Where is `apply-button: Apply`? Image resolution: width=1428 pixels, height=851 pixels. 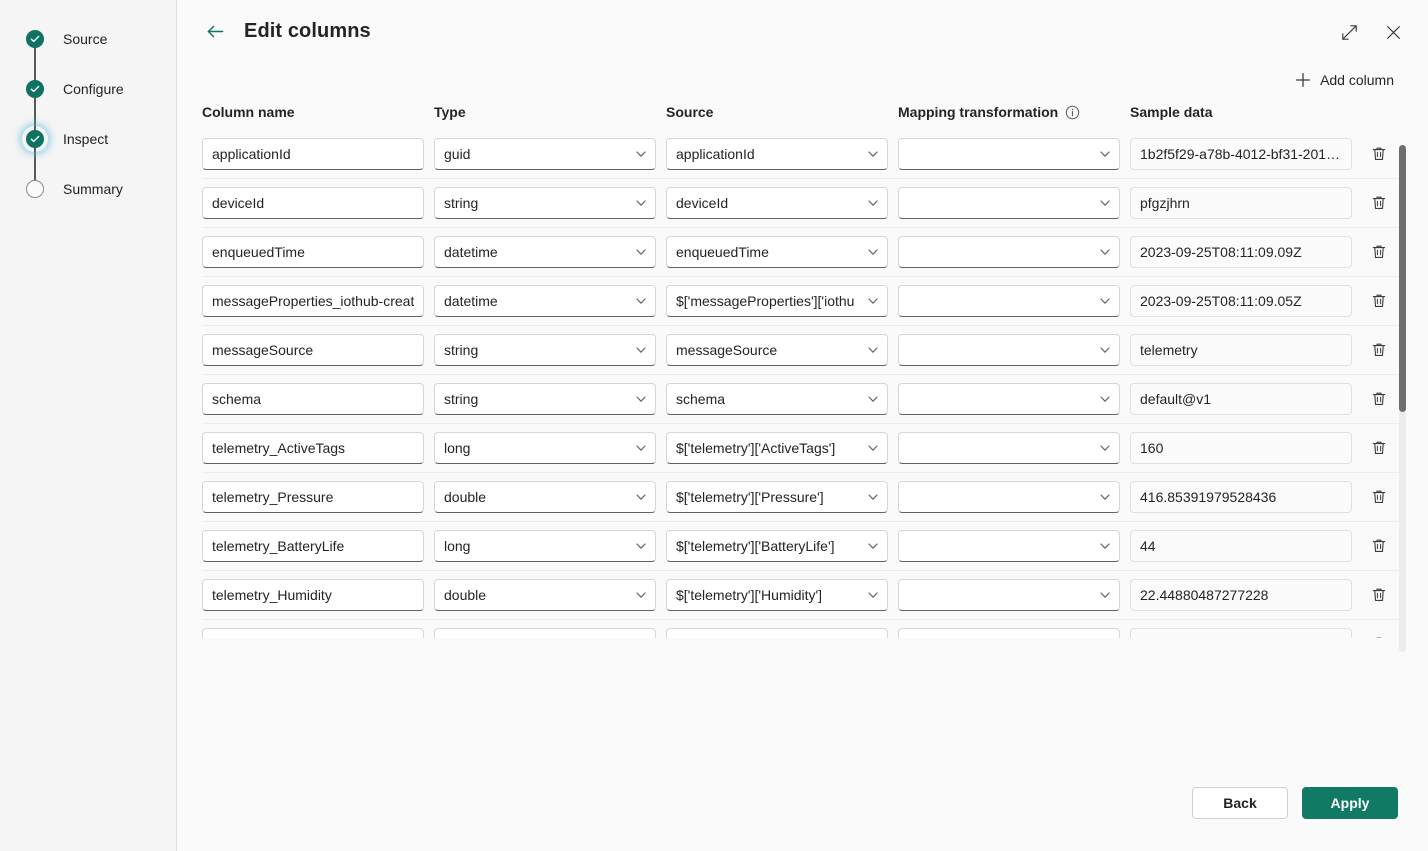
apply-button: Apply is located at coordinates (1350, 803).